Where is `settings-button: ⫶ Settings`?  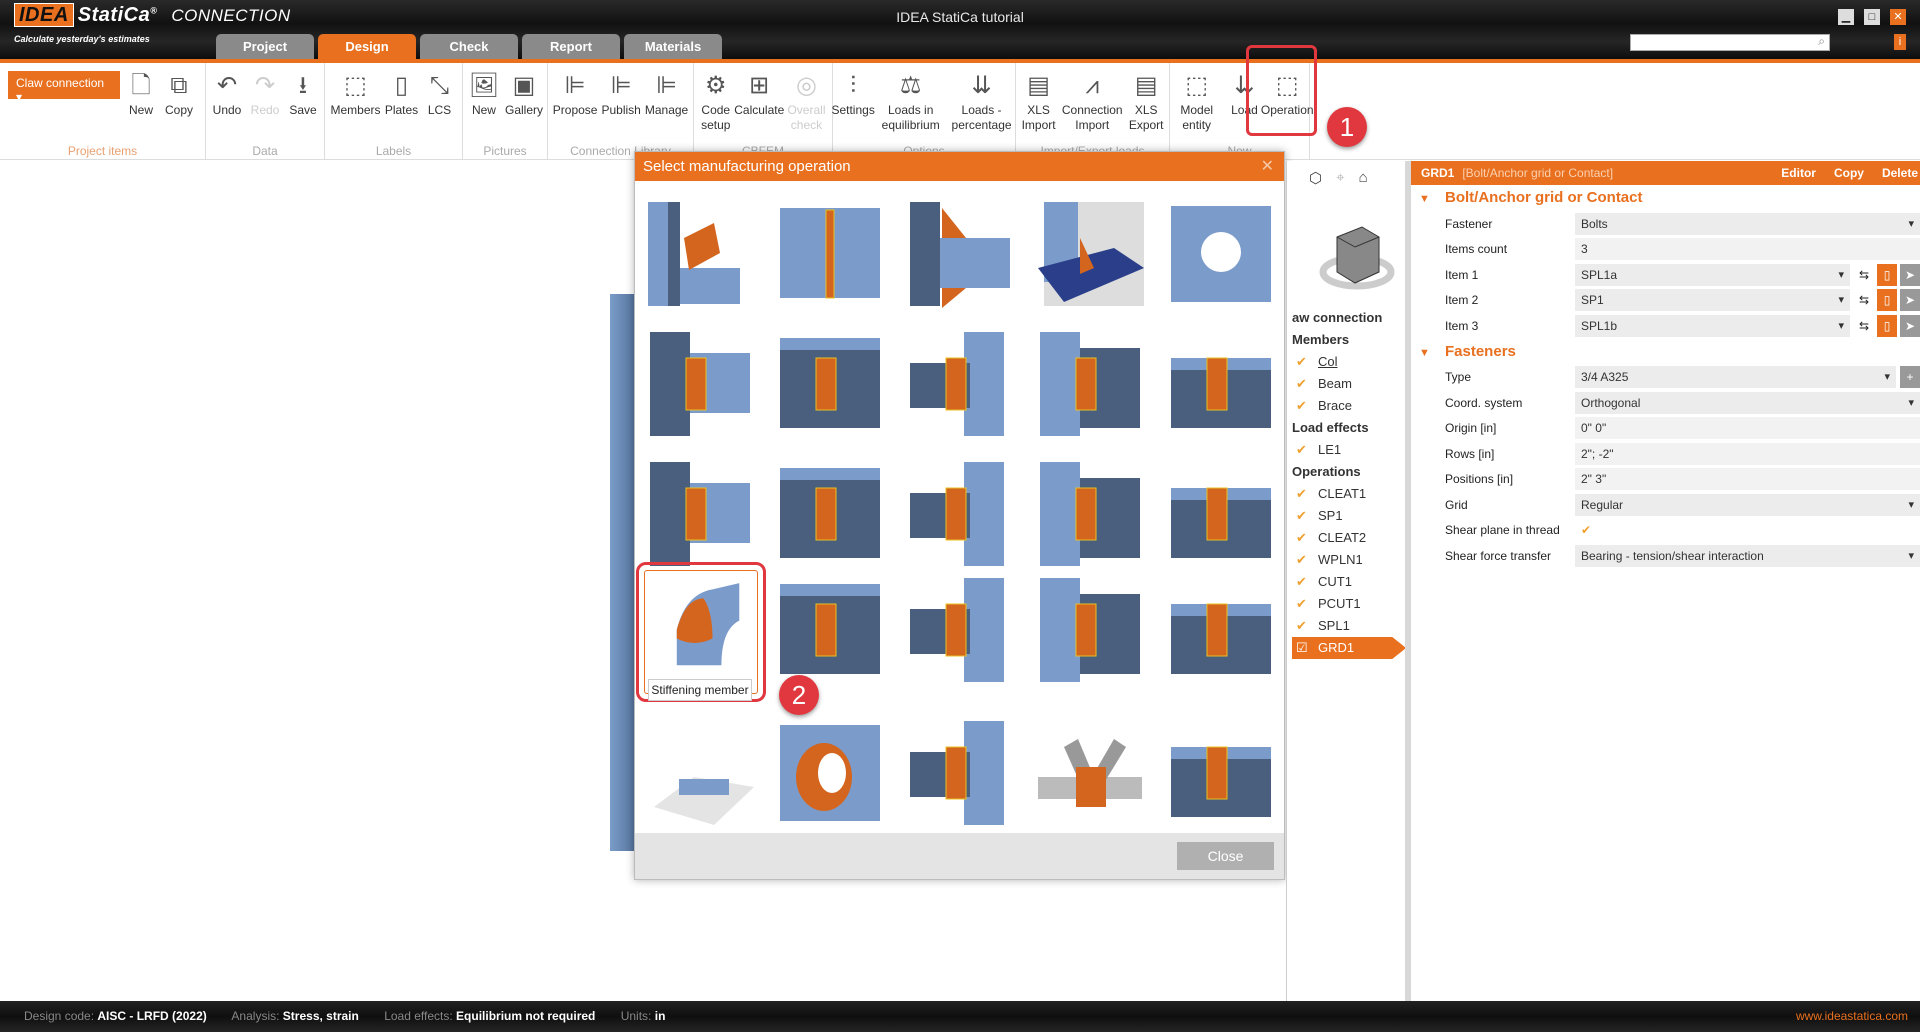 settings-button: ⫶ Settings is located at coordinates (852, 101).